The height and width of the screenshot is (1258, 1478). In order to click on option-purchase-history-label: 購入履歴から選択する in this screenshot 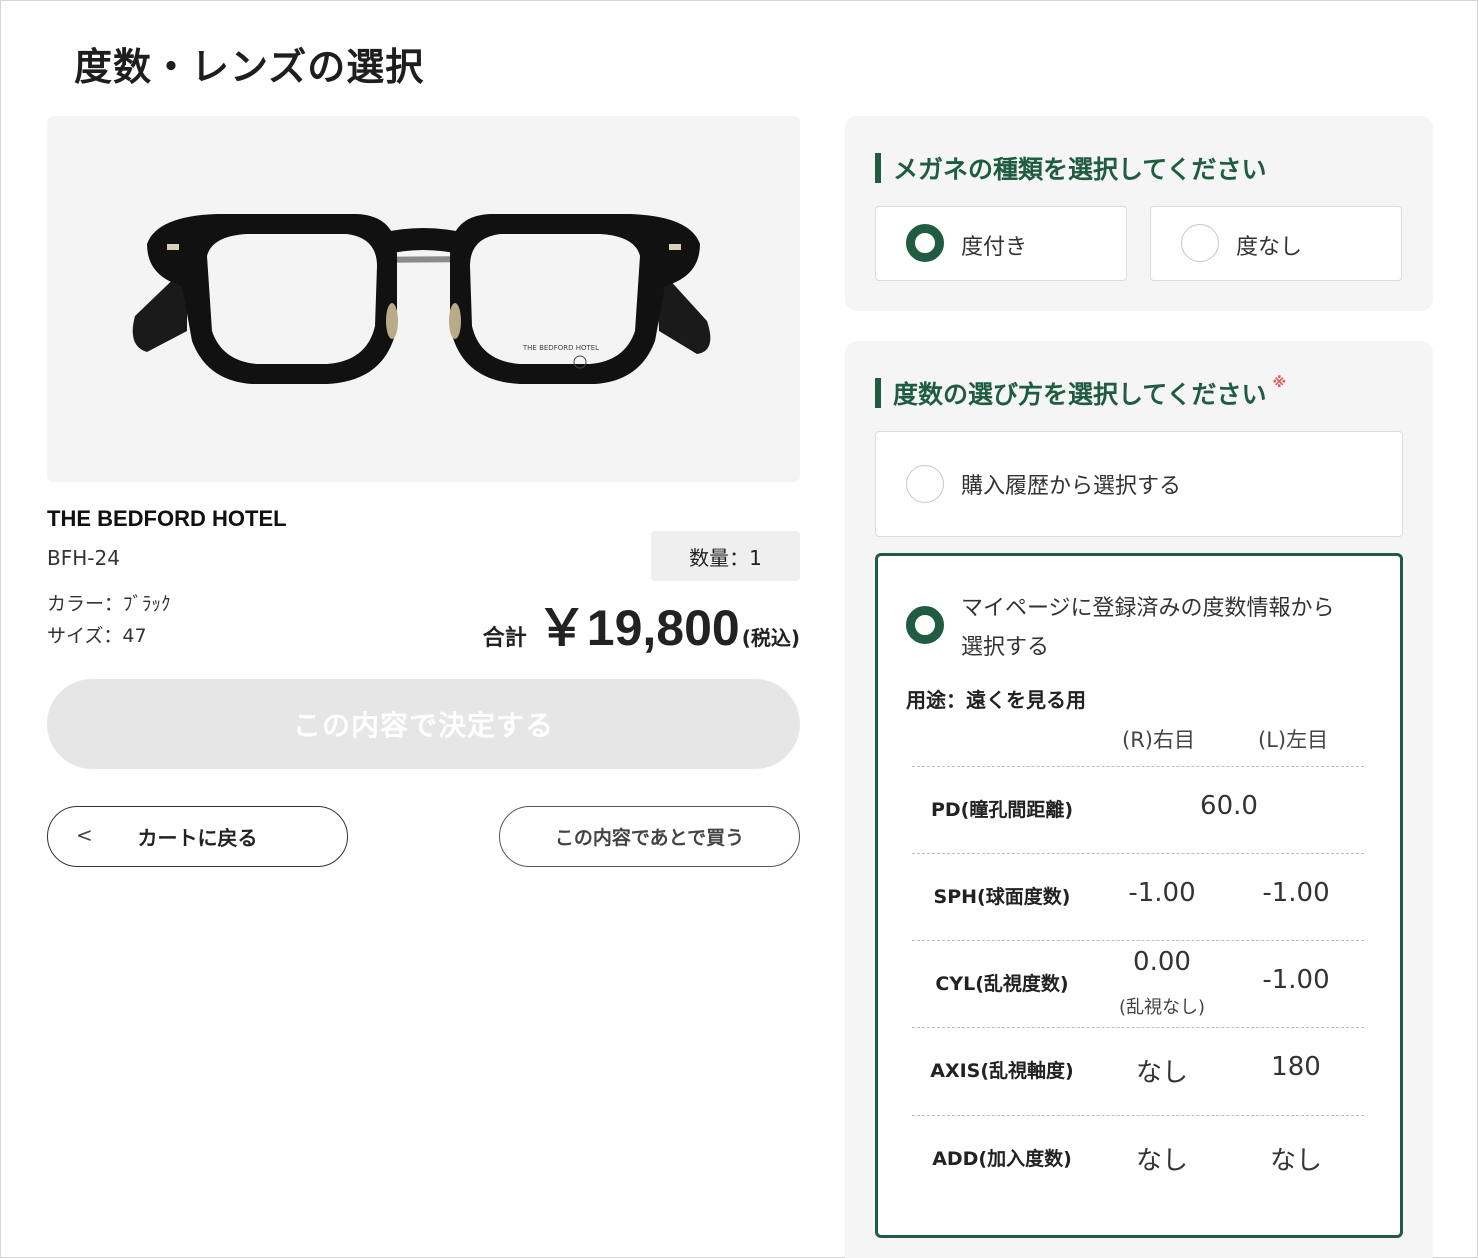, I will do `click(1071, 486)`.